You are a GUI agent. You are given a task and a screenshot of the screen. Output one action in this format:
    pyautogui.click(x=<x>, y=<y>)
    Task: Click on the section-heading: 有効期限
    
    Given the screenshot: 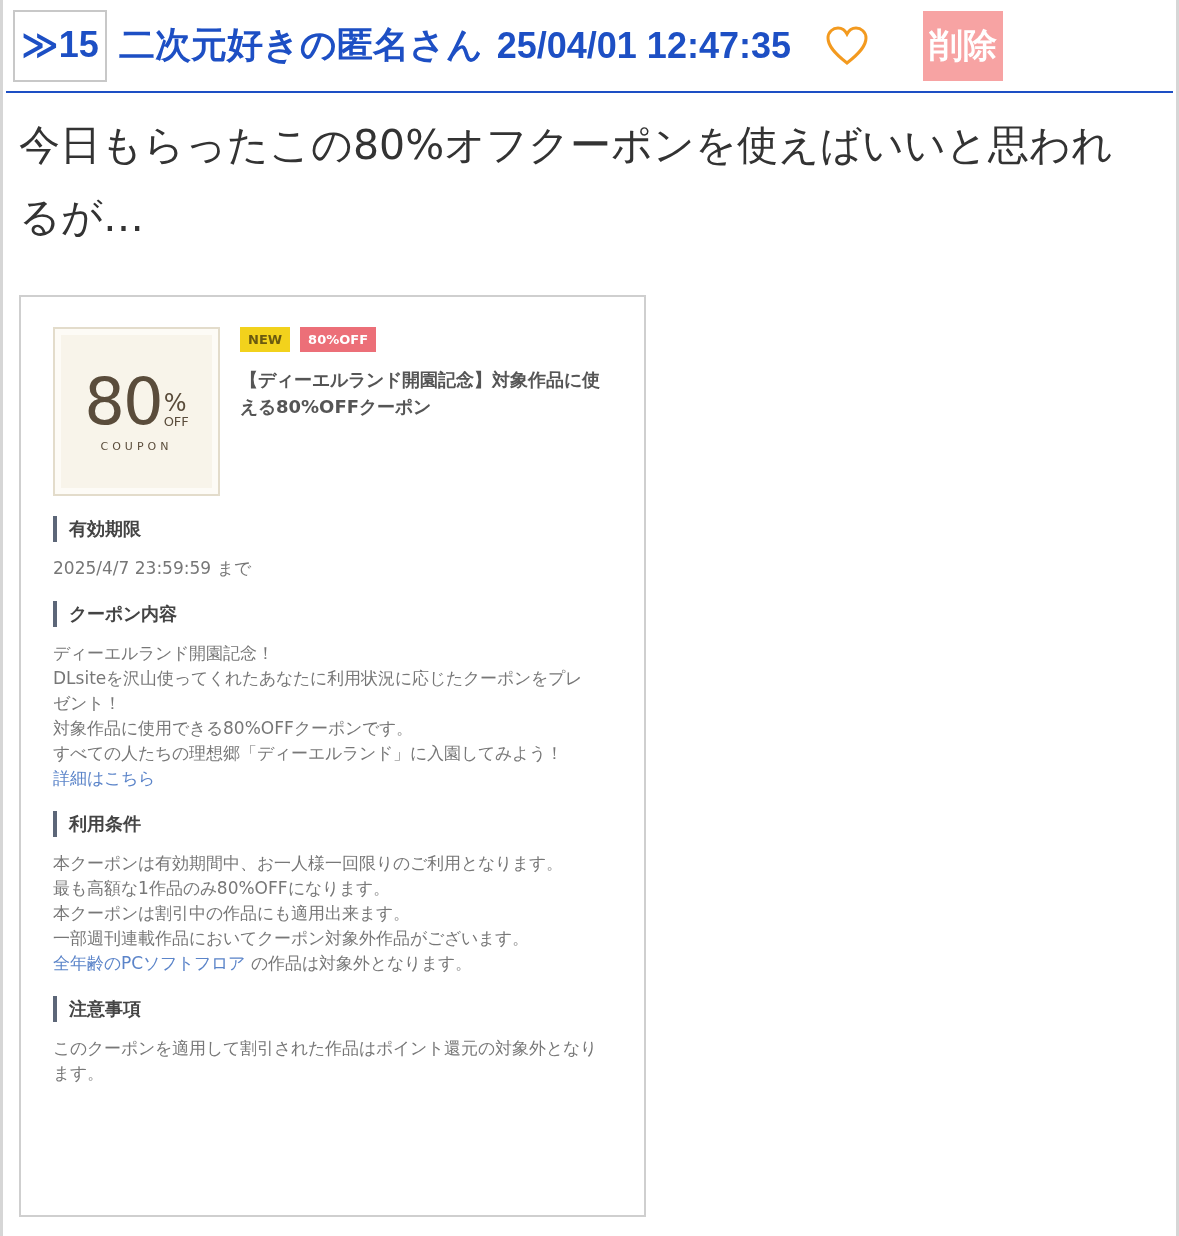 What is the action you would take?
    pyautogui.click(x=325, y=529)
    